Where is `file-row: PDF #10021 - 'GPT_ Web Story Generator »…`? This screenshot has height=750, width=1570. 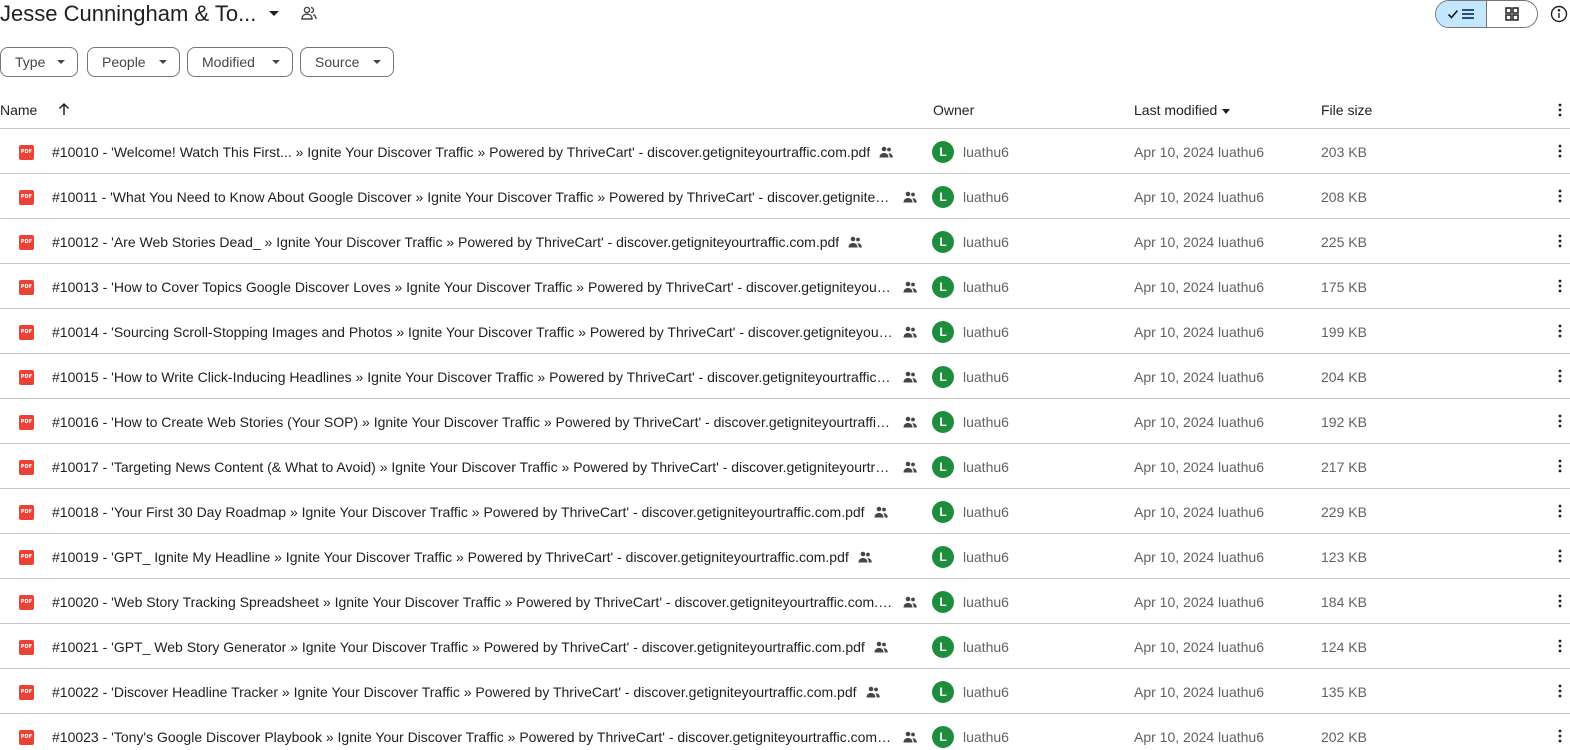 file-row: PDF #10021 - 'GPT_ Web Story Generator »… is located at coordinates (785, 646).